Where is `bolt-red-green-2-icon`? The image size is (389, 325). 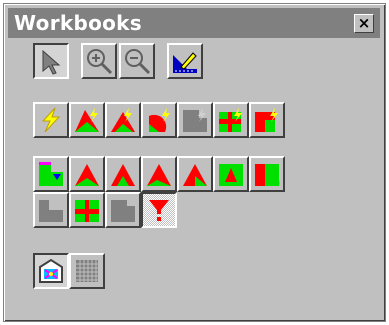 bolt-red-green-2-icon is located at coordinates (123, 120).